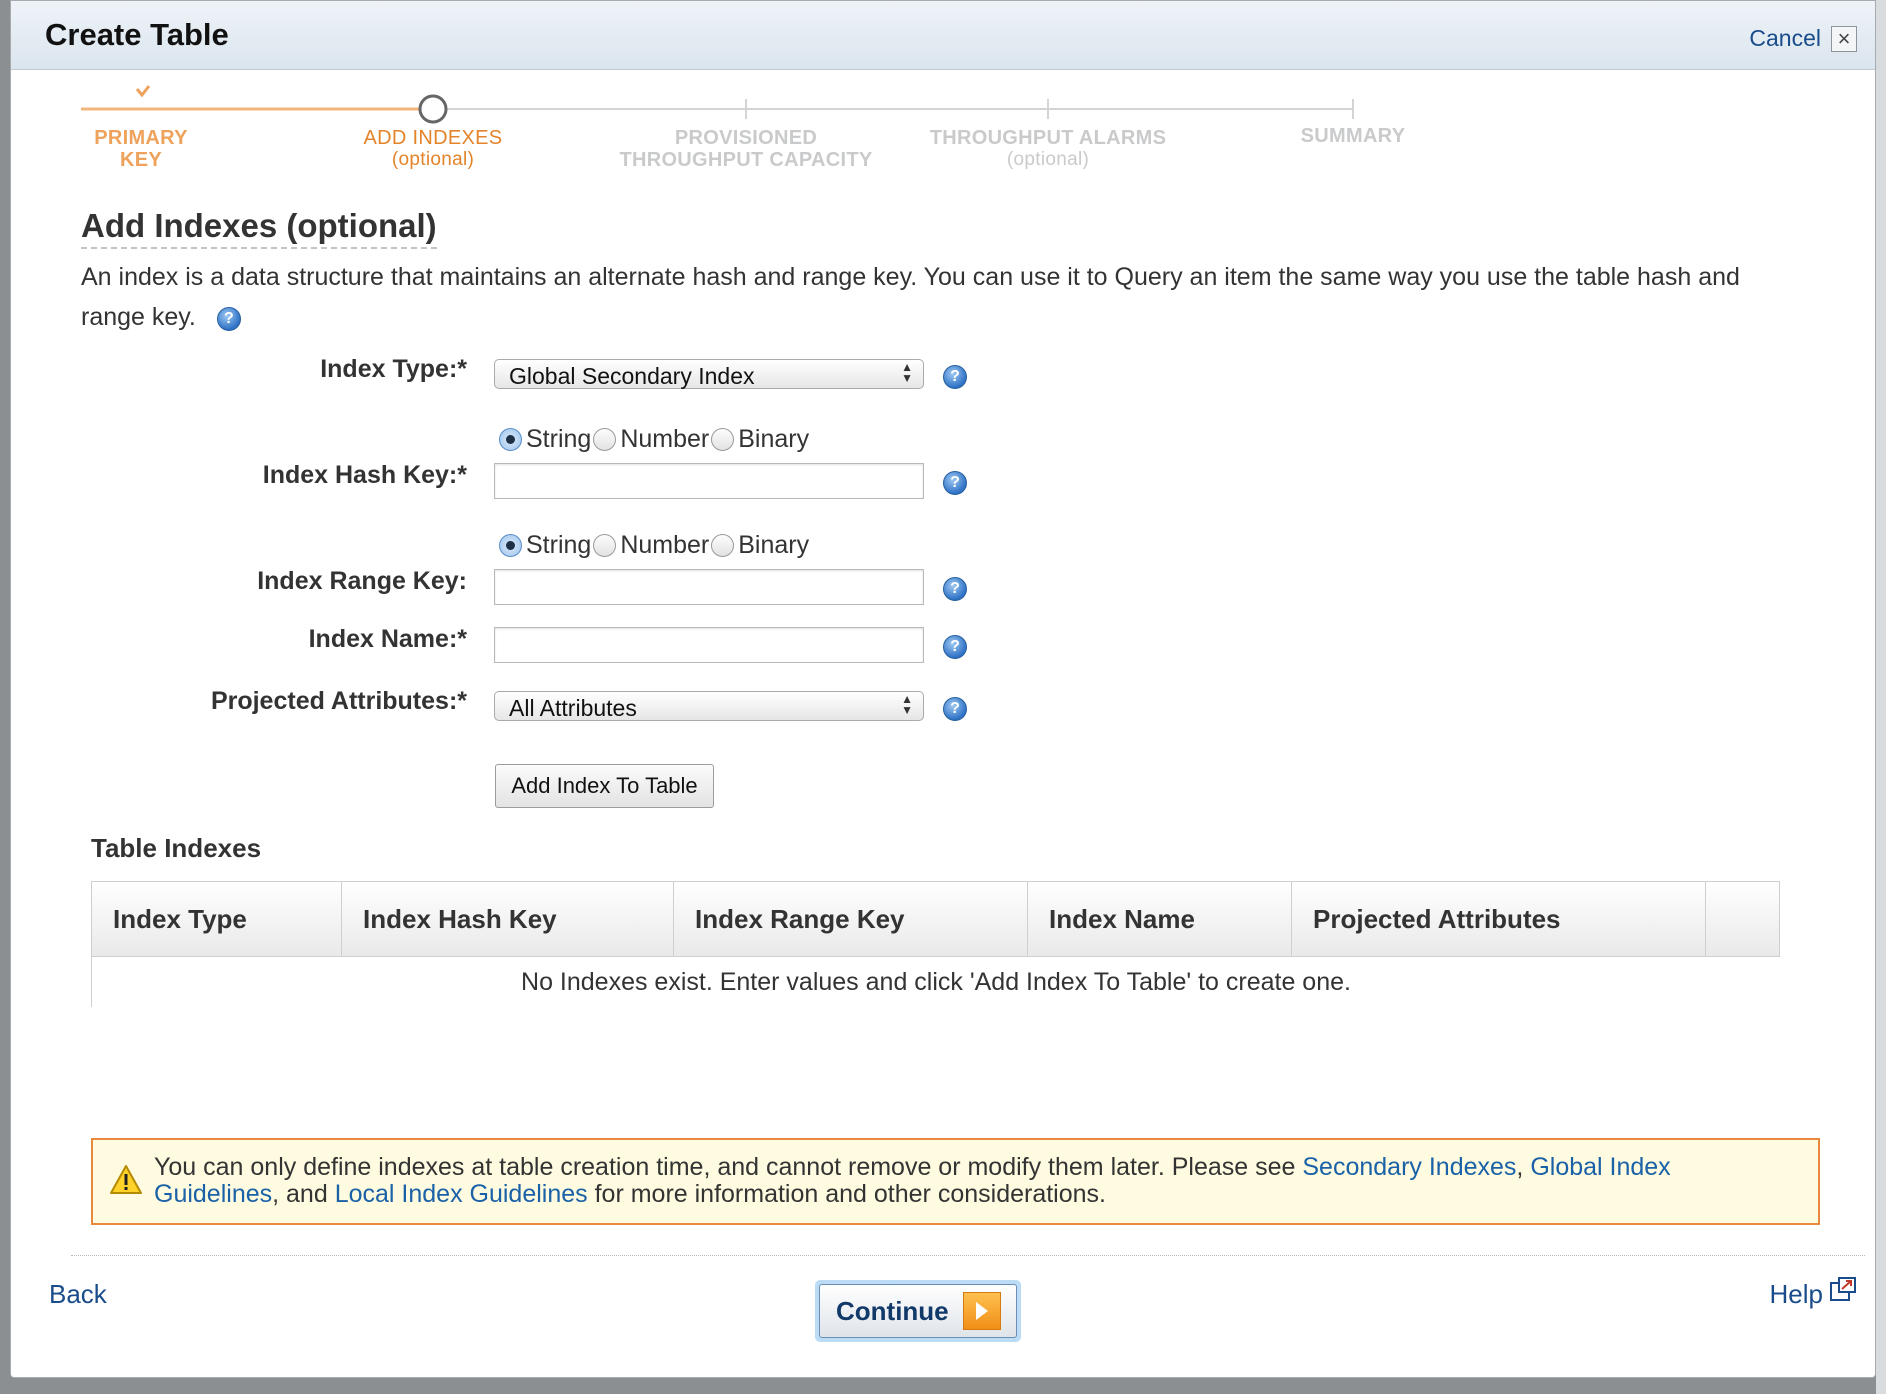 The width and height of the screenshot is (1886, 1394). I want to click on range-key-type-radios: String Number Binary, so click(654, 545).